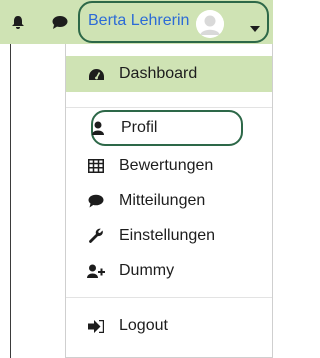 Image resolution: width=320 pixels, height=358 pixels. I want to click on menu-item-dummy: Dummy, so click(169, 271).